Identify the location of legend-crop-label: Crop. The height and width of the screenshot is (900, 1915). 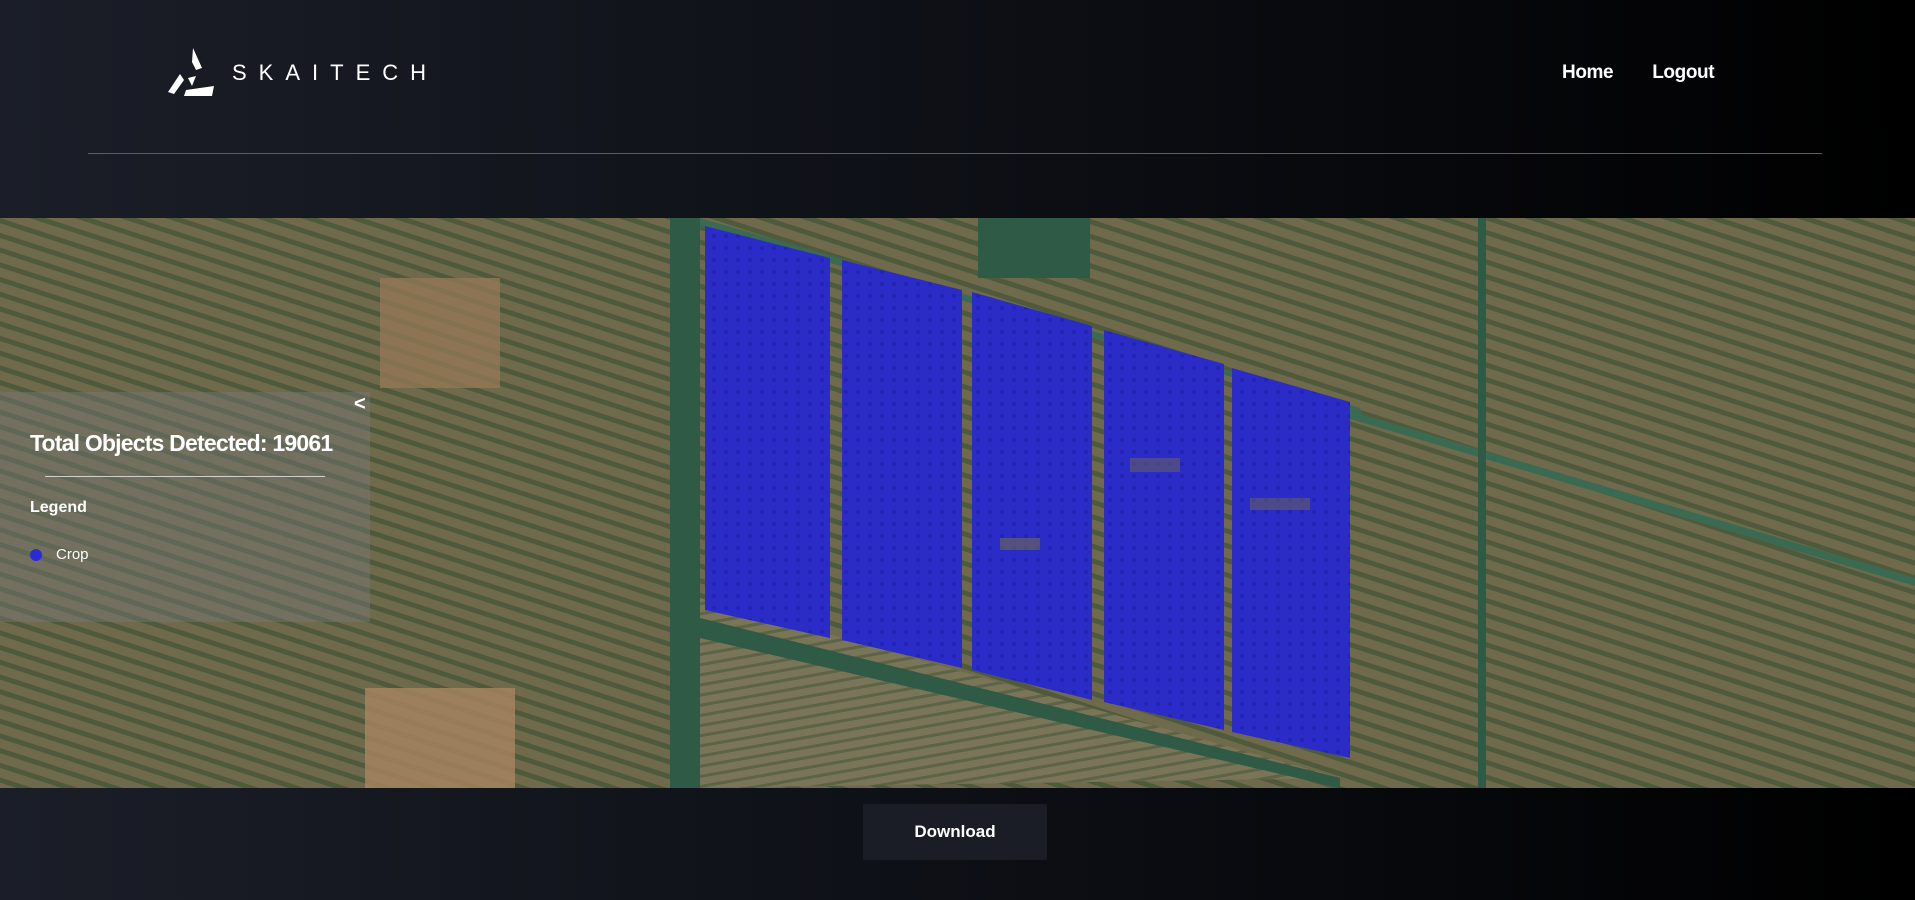
(72, 554).